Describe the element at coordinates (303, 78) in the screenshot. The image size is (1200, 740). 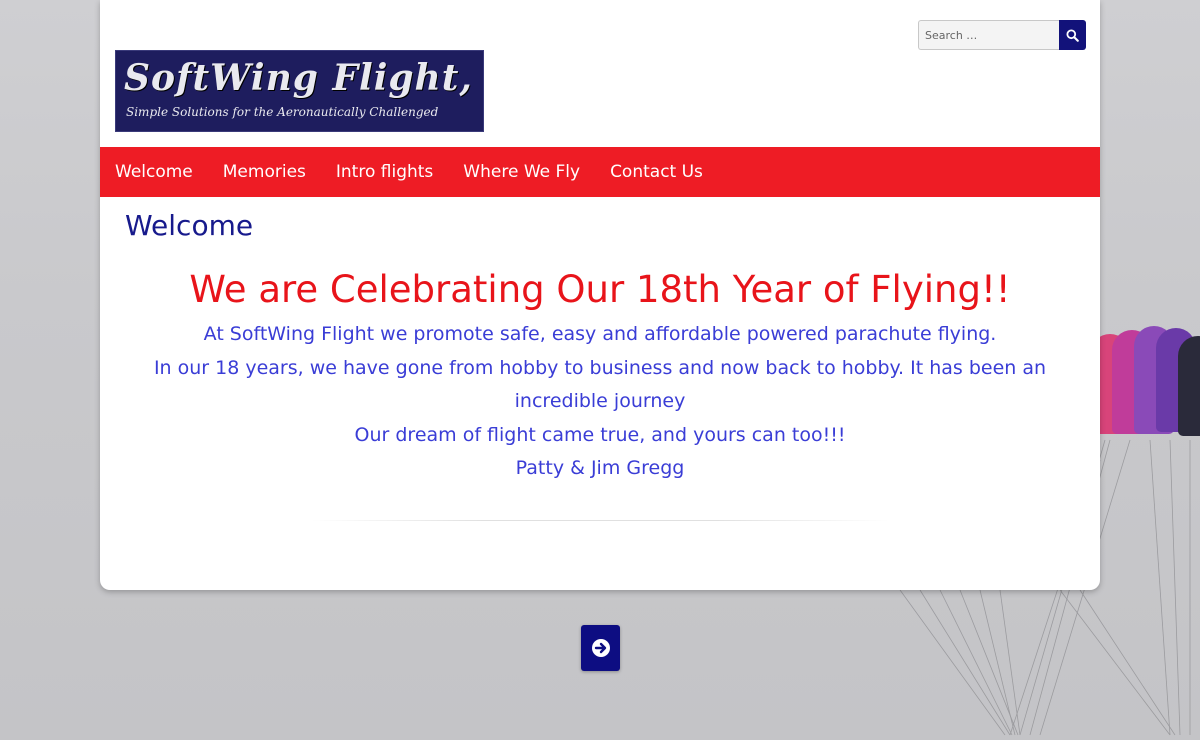
I see `logo-title: SoftWing Flight, LLC.` at that location.